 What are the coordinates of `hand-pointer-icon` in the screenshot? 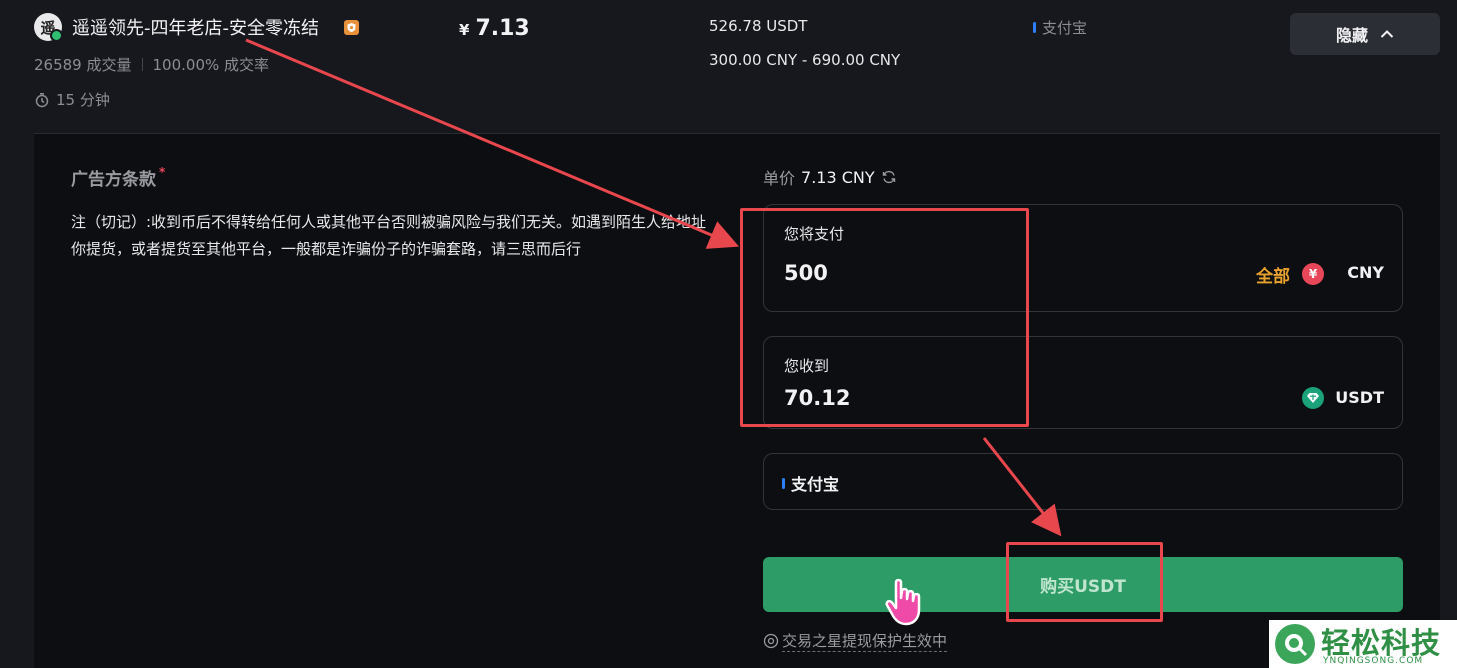 It's located at (903, 602).